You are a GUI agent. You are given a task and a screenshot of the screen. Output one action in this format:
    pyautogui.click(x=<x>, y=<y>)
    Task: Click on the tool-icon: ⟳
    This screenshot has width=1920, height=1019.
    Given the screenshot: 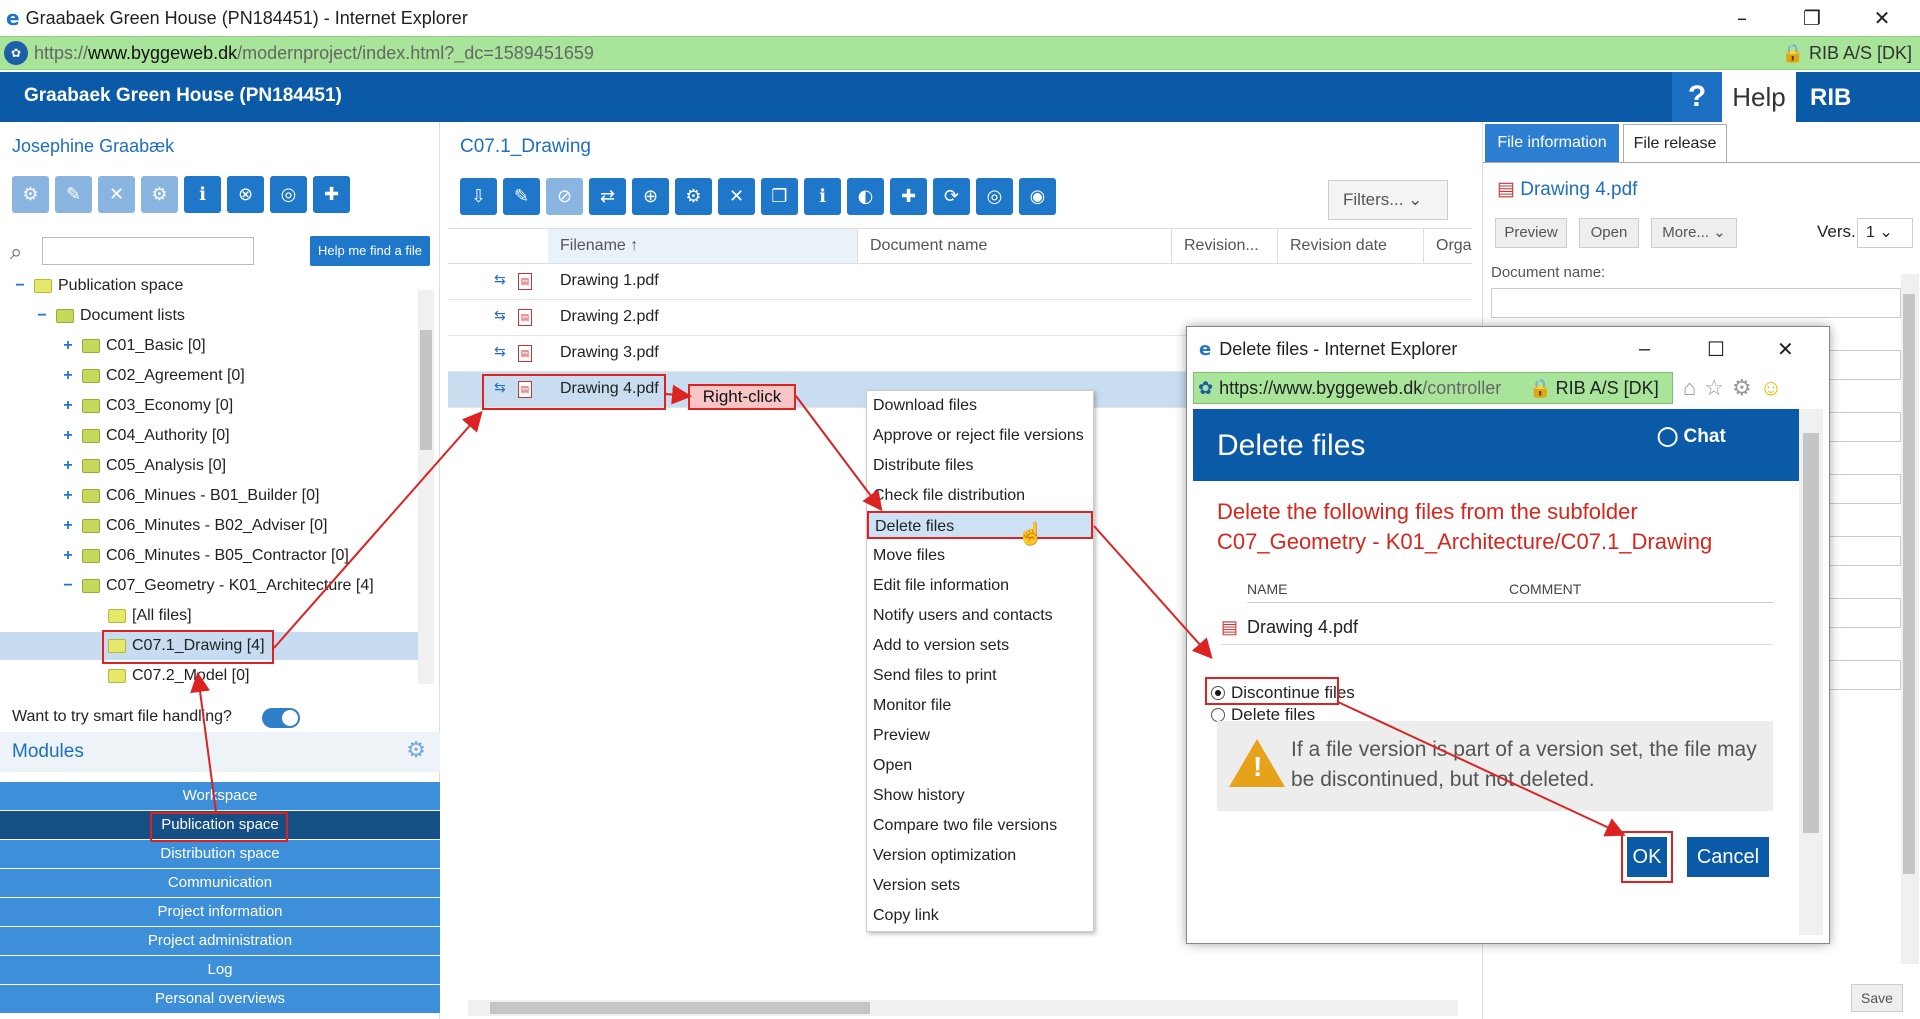 What is the action you would take?
    pyautogui.click(x=951, y=196)
    